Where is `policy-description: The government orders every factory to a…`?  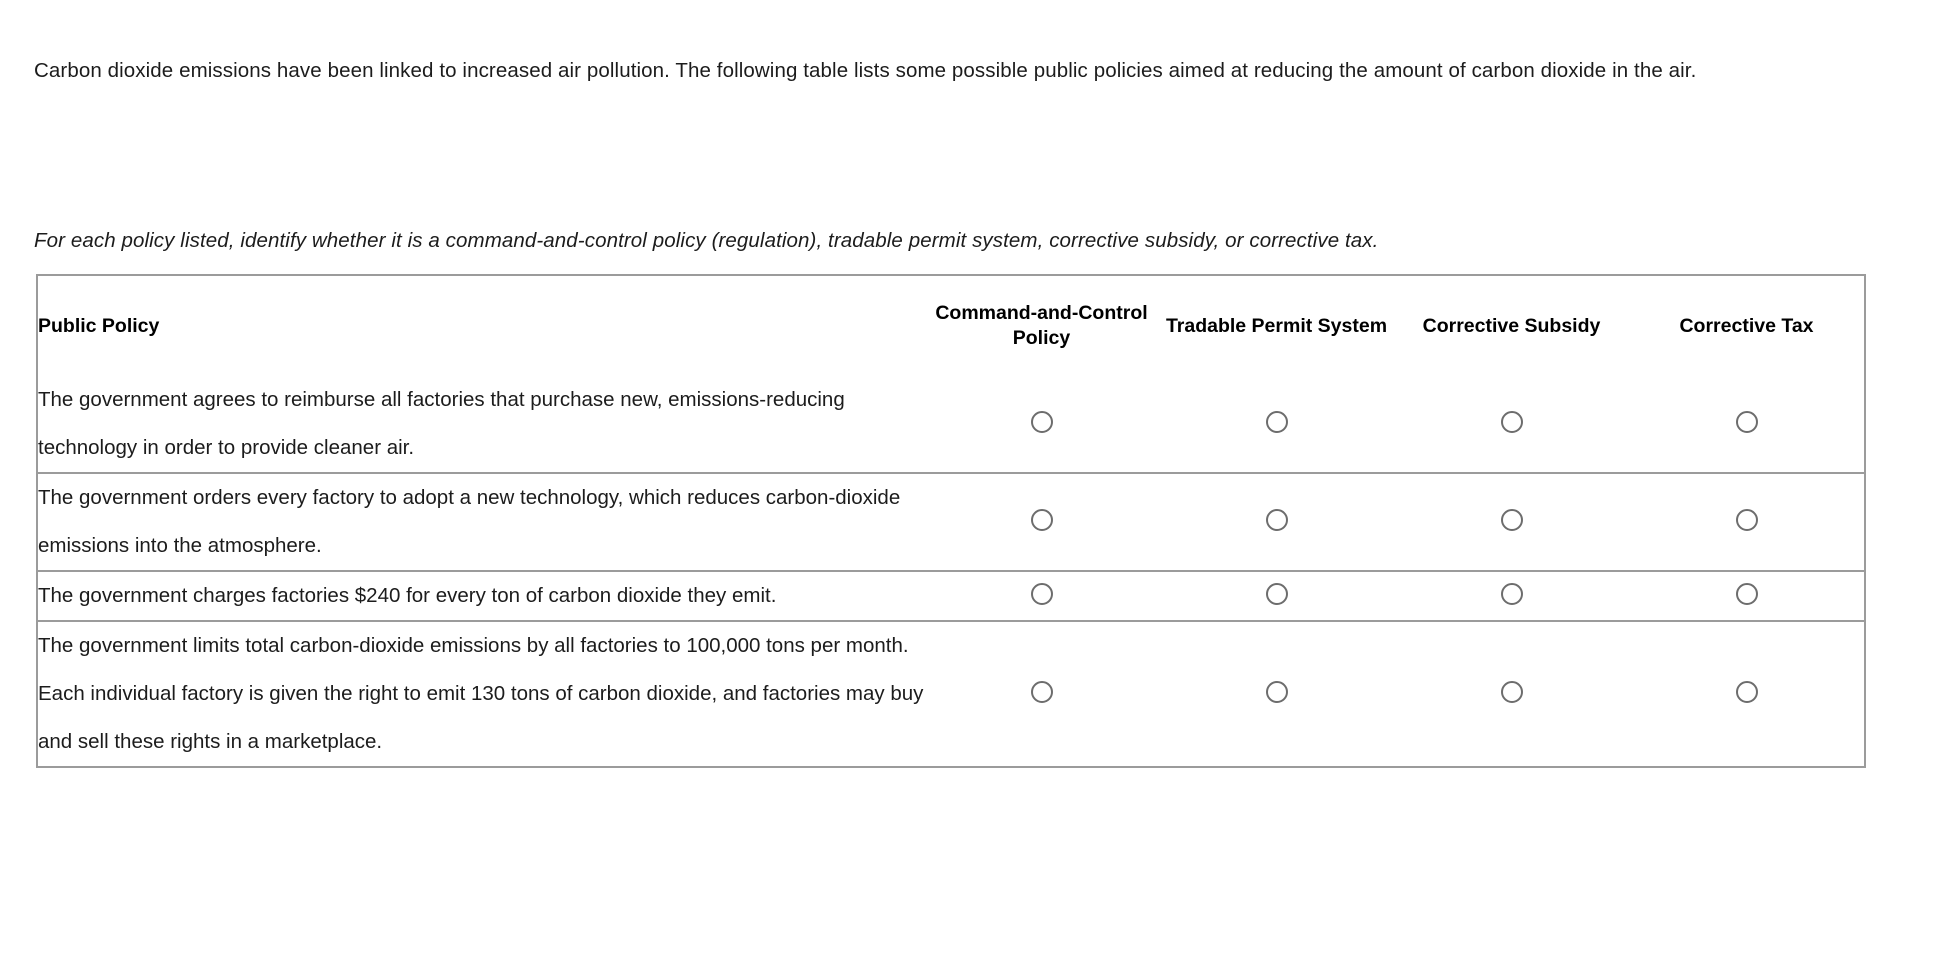
policy-description: The government orders every factory to a… is located at coordinates (469, 521).